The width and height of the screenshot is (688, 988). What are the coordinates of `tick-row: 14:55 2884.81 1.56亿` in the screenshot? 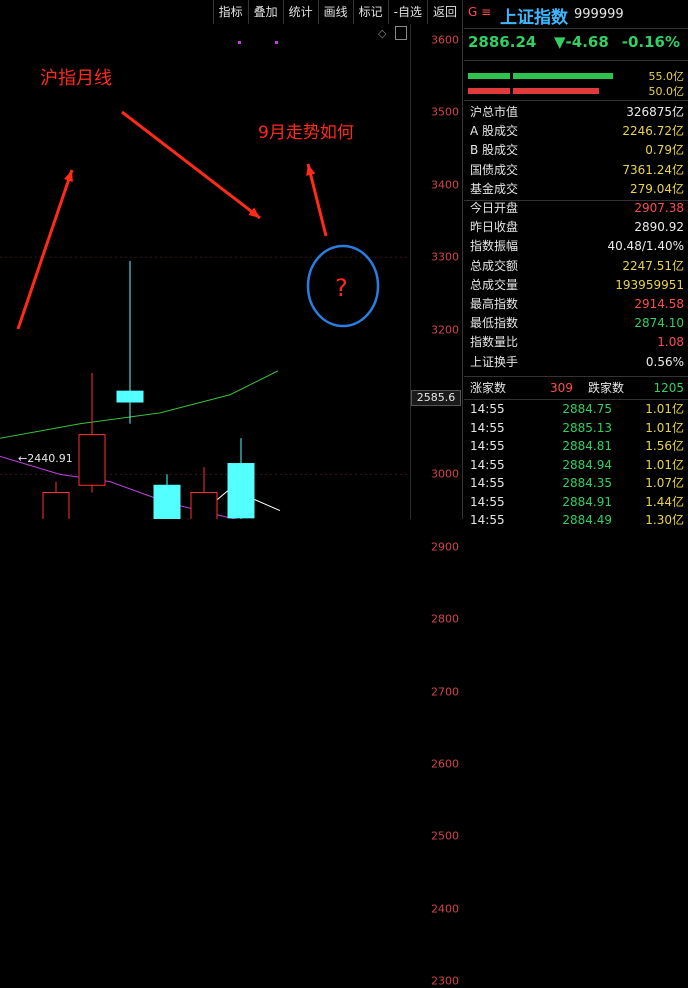 It's located at (577, 446).